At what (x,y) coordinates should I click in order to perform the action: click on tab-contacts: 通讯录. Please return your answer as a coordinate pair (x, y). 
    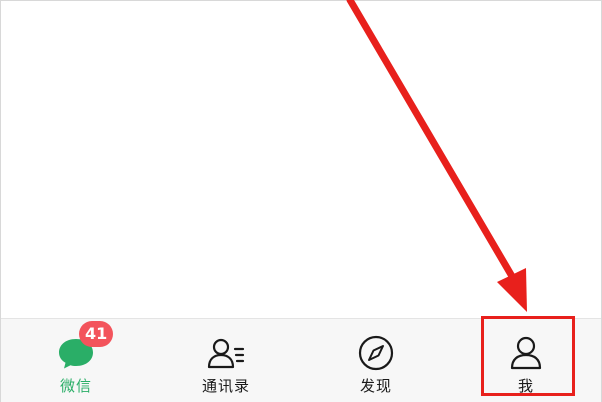
    Looking at the image, I should click on (226, 360).